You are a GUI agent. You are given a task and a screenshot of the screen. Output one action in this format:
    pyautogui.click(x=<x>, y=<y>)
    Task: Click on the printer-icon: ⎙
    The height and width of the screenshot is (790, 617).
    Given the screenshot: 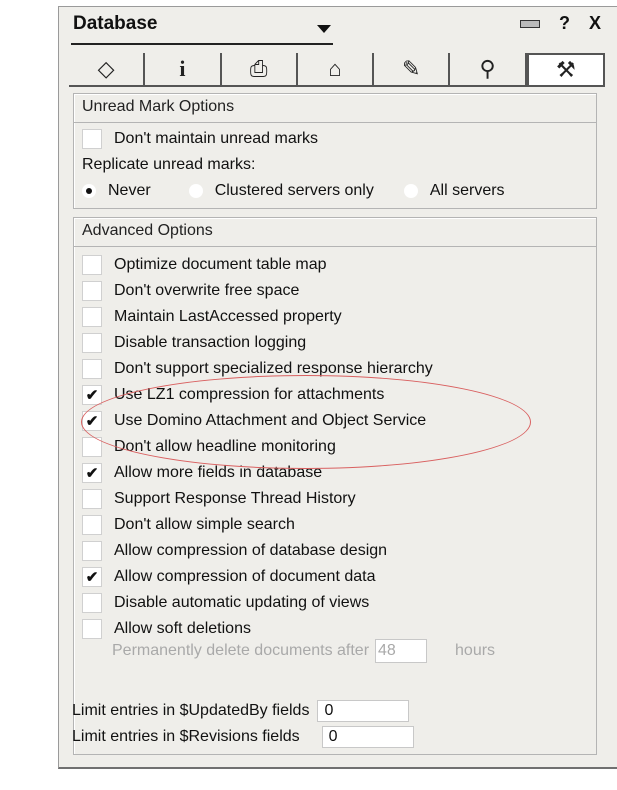 What is the action you would take?
    pyautogui.click(x=258, y=68)
    